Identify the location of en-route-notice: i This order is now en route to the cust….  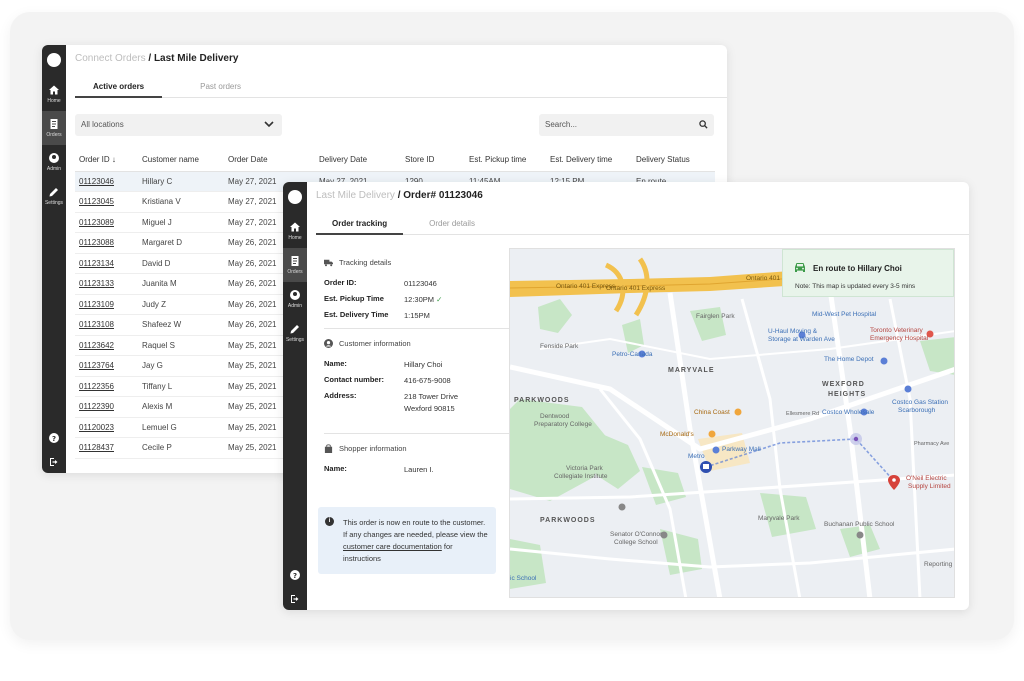
(407, 540).